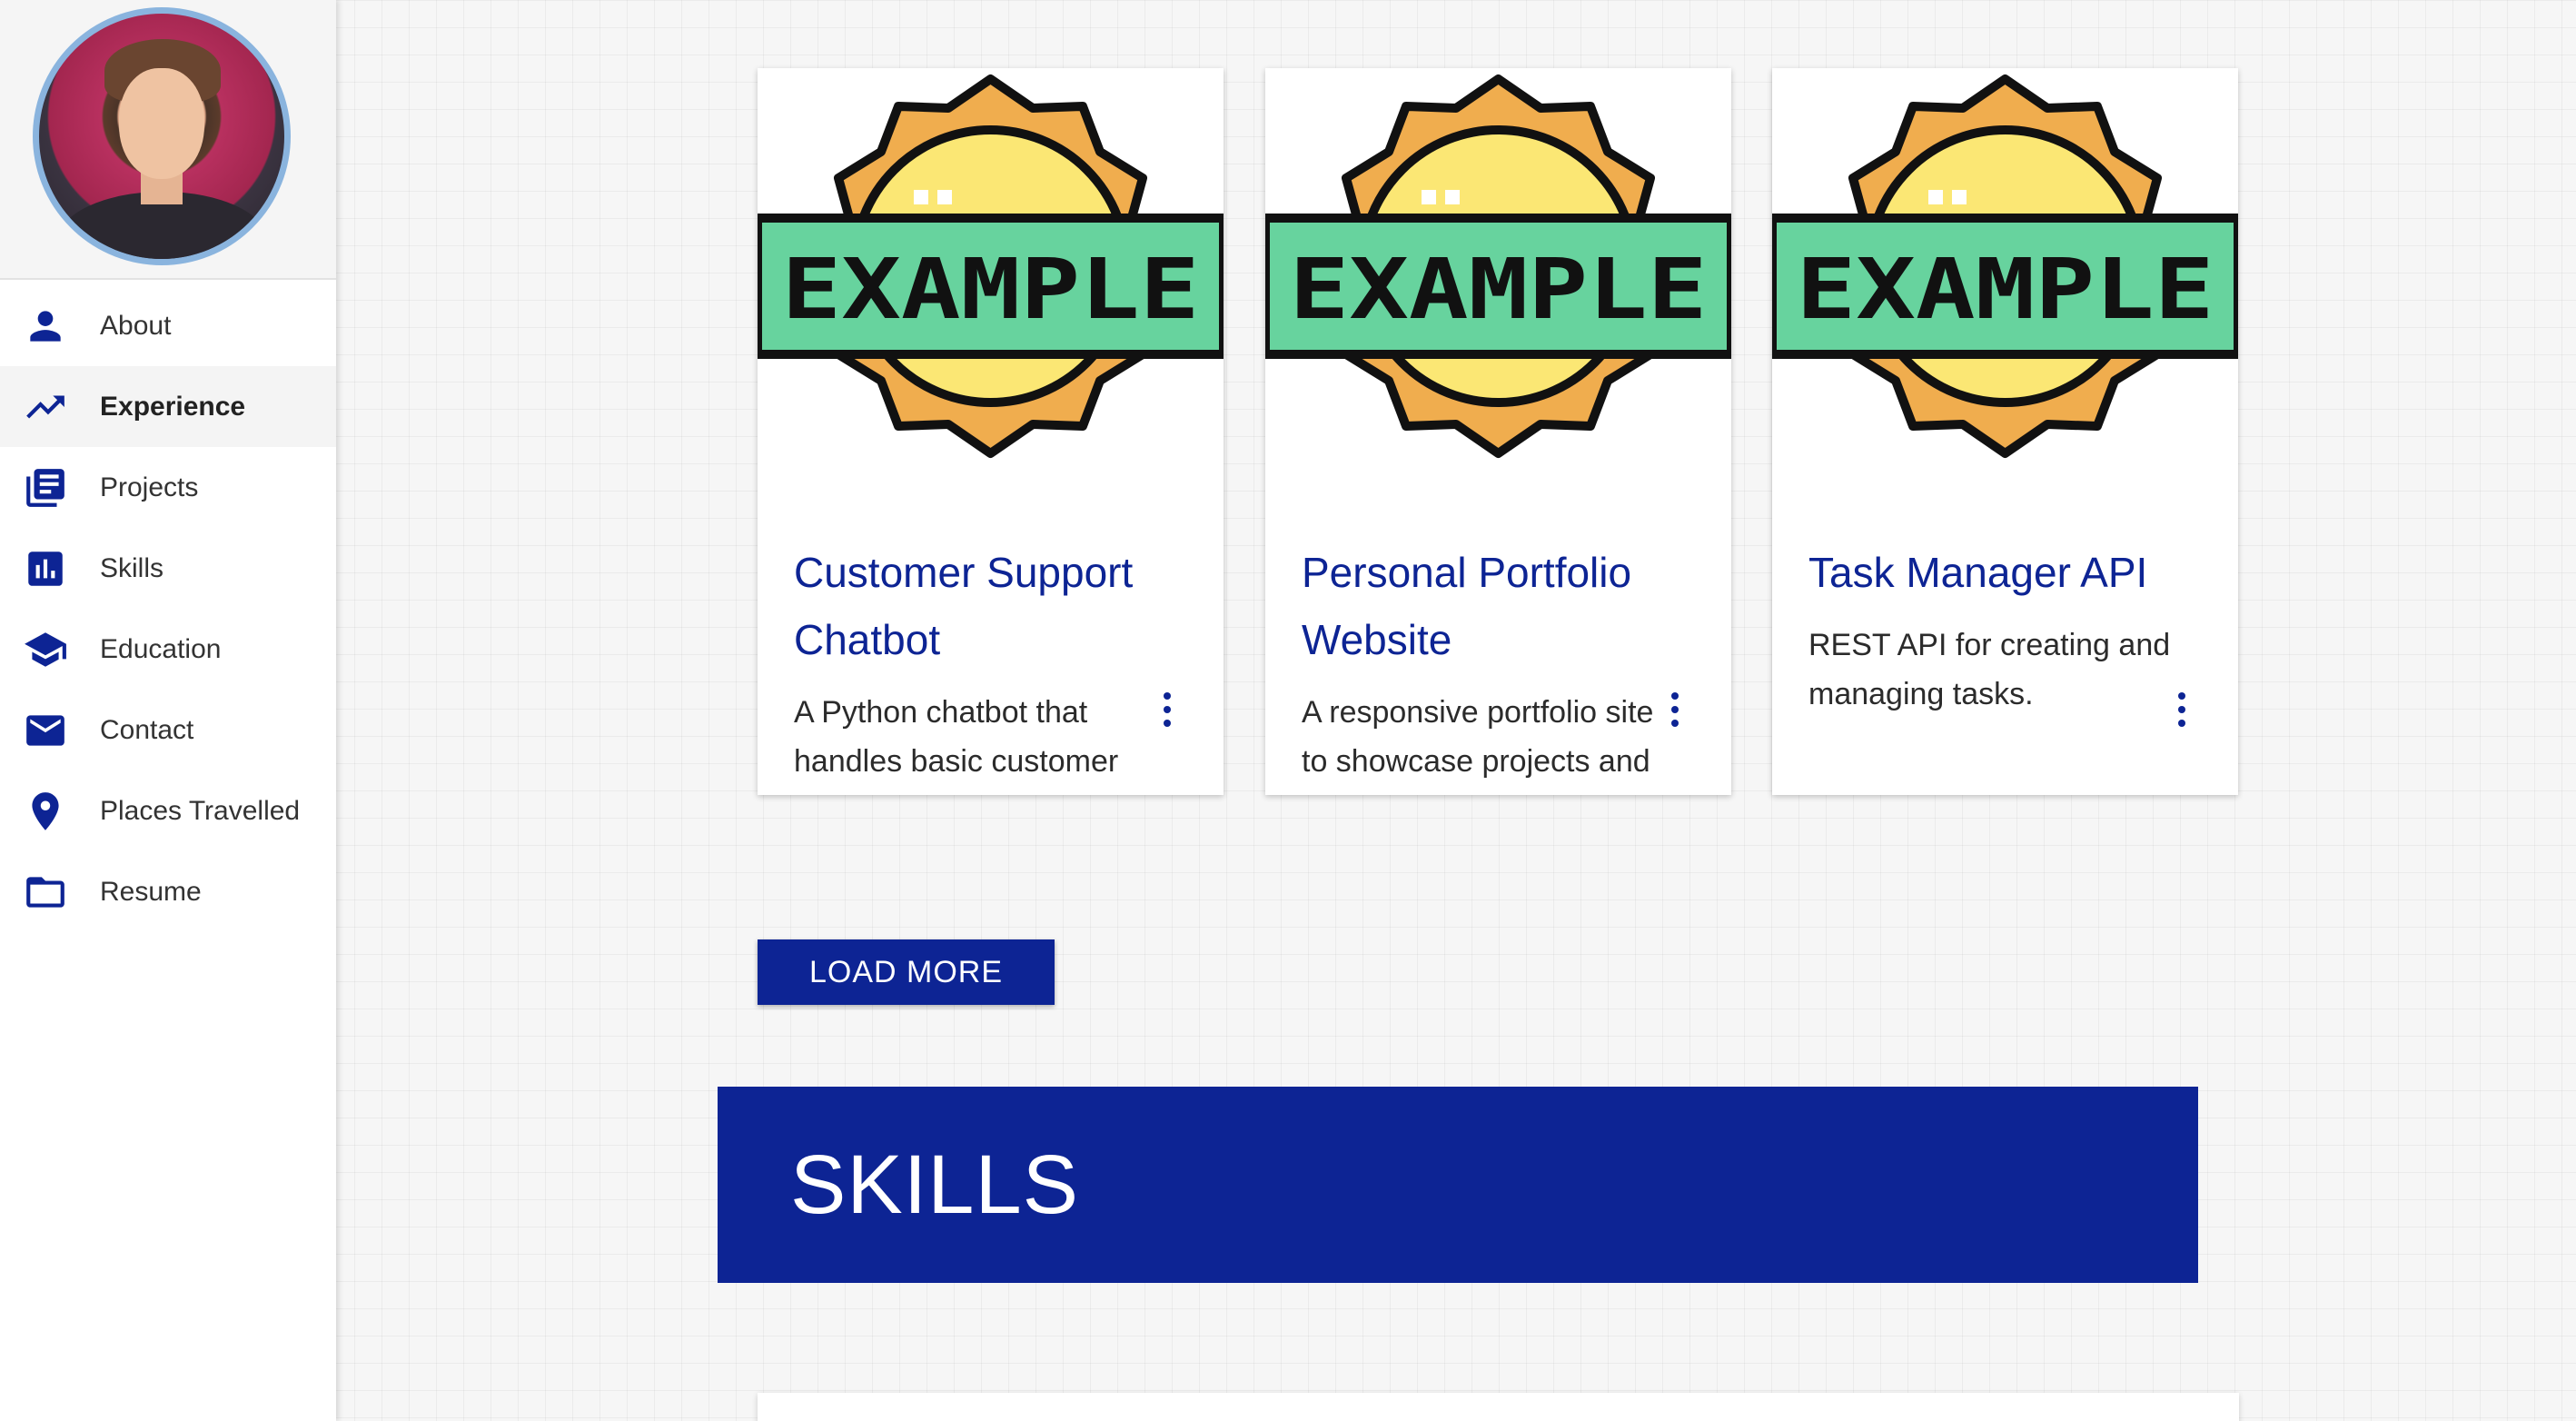 The width and height of the screenshot is (2576, 1421). What do you see at coordinates (1458, 1185) in the screenshot?
I see `skills-section-header: SKILLS` at bounding box center [1458, 1185].